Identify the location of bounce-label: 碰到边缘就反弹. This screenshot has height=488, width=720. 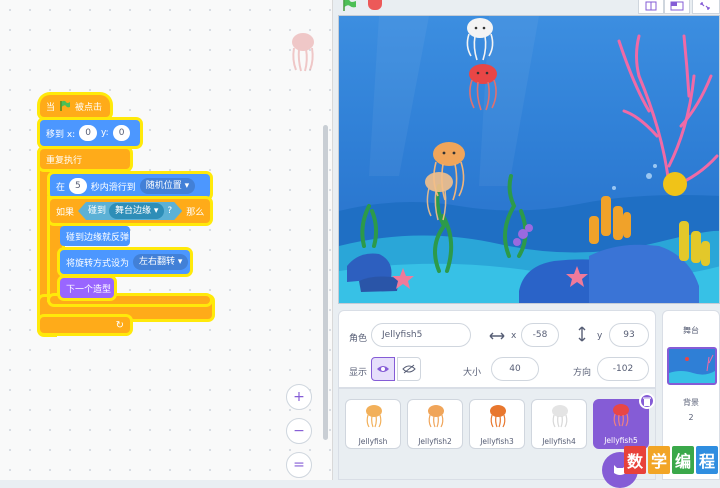
(98, 237).